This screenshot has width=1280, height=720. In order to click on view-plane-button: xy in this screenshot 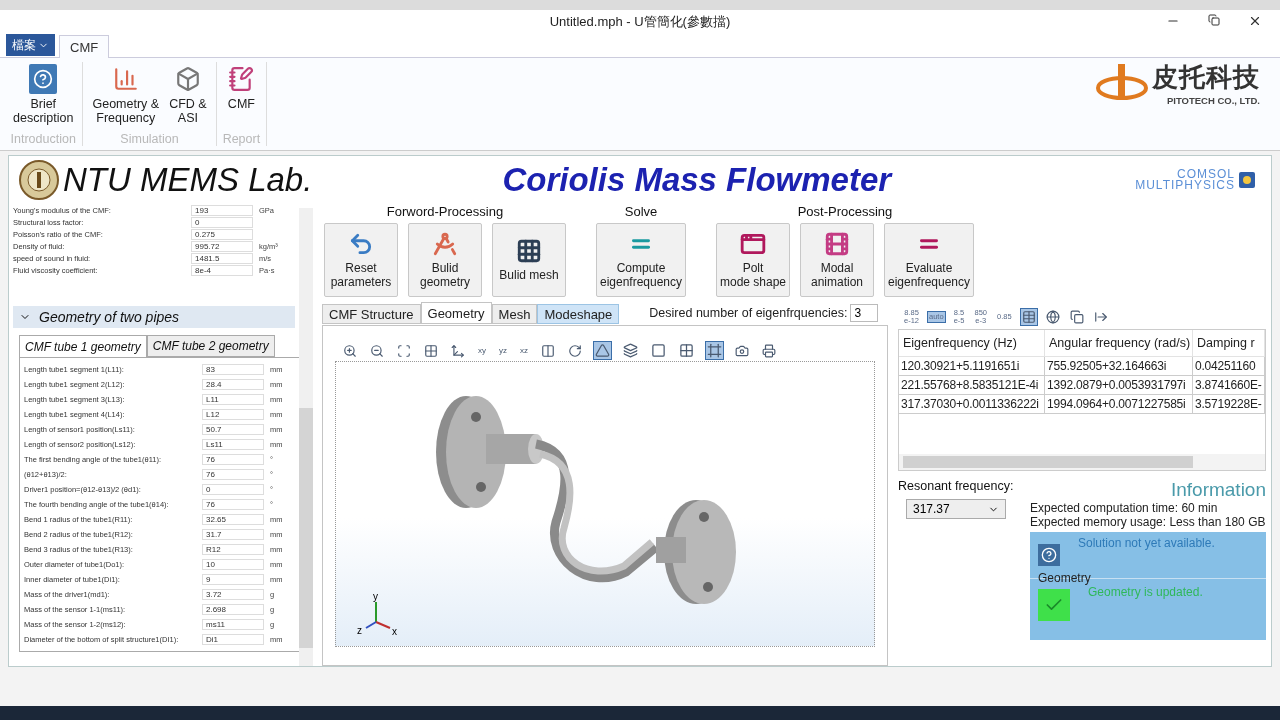, I will do `click(482, 350)`.